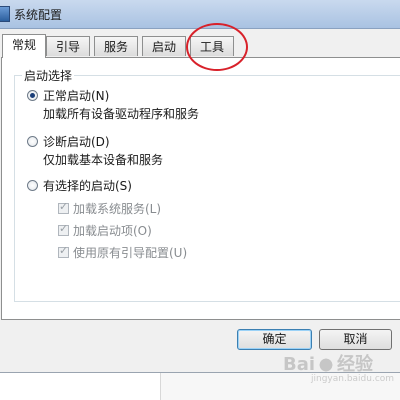 The height and width of the screenshot is (400, 400). What do you see at coordinates (38, 15) in the screenshot?
I see `window-title: 系统配置` at bounding box center [38, 15].